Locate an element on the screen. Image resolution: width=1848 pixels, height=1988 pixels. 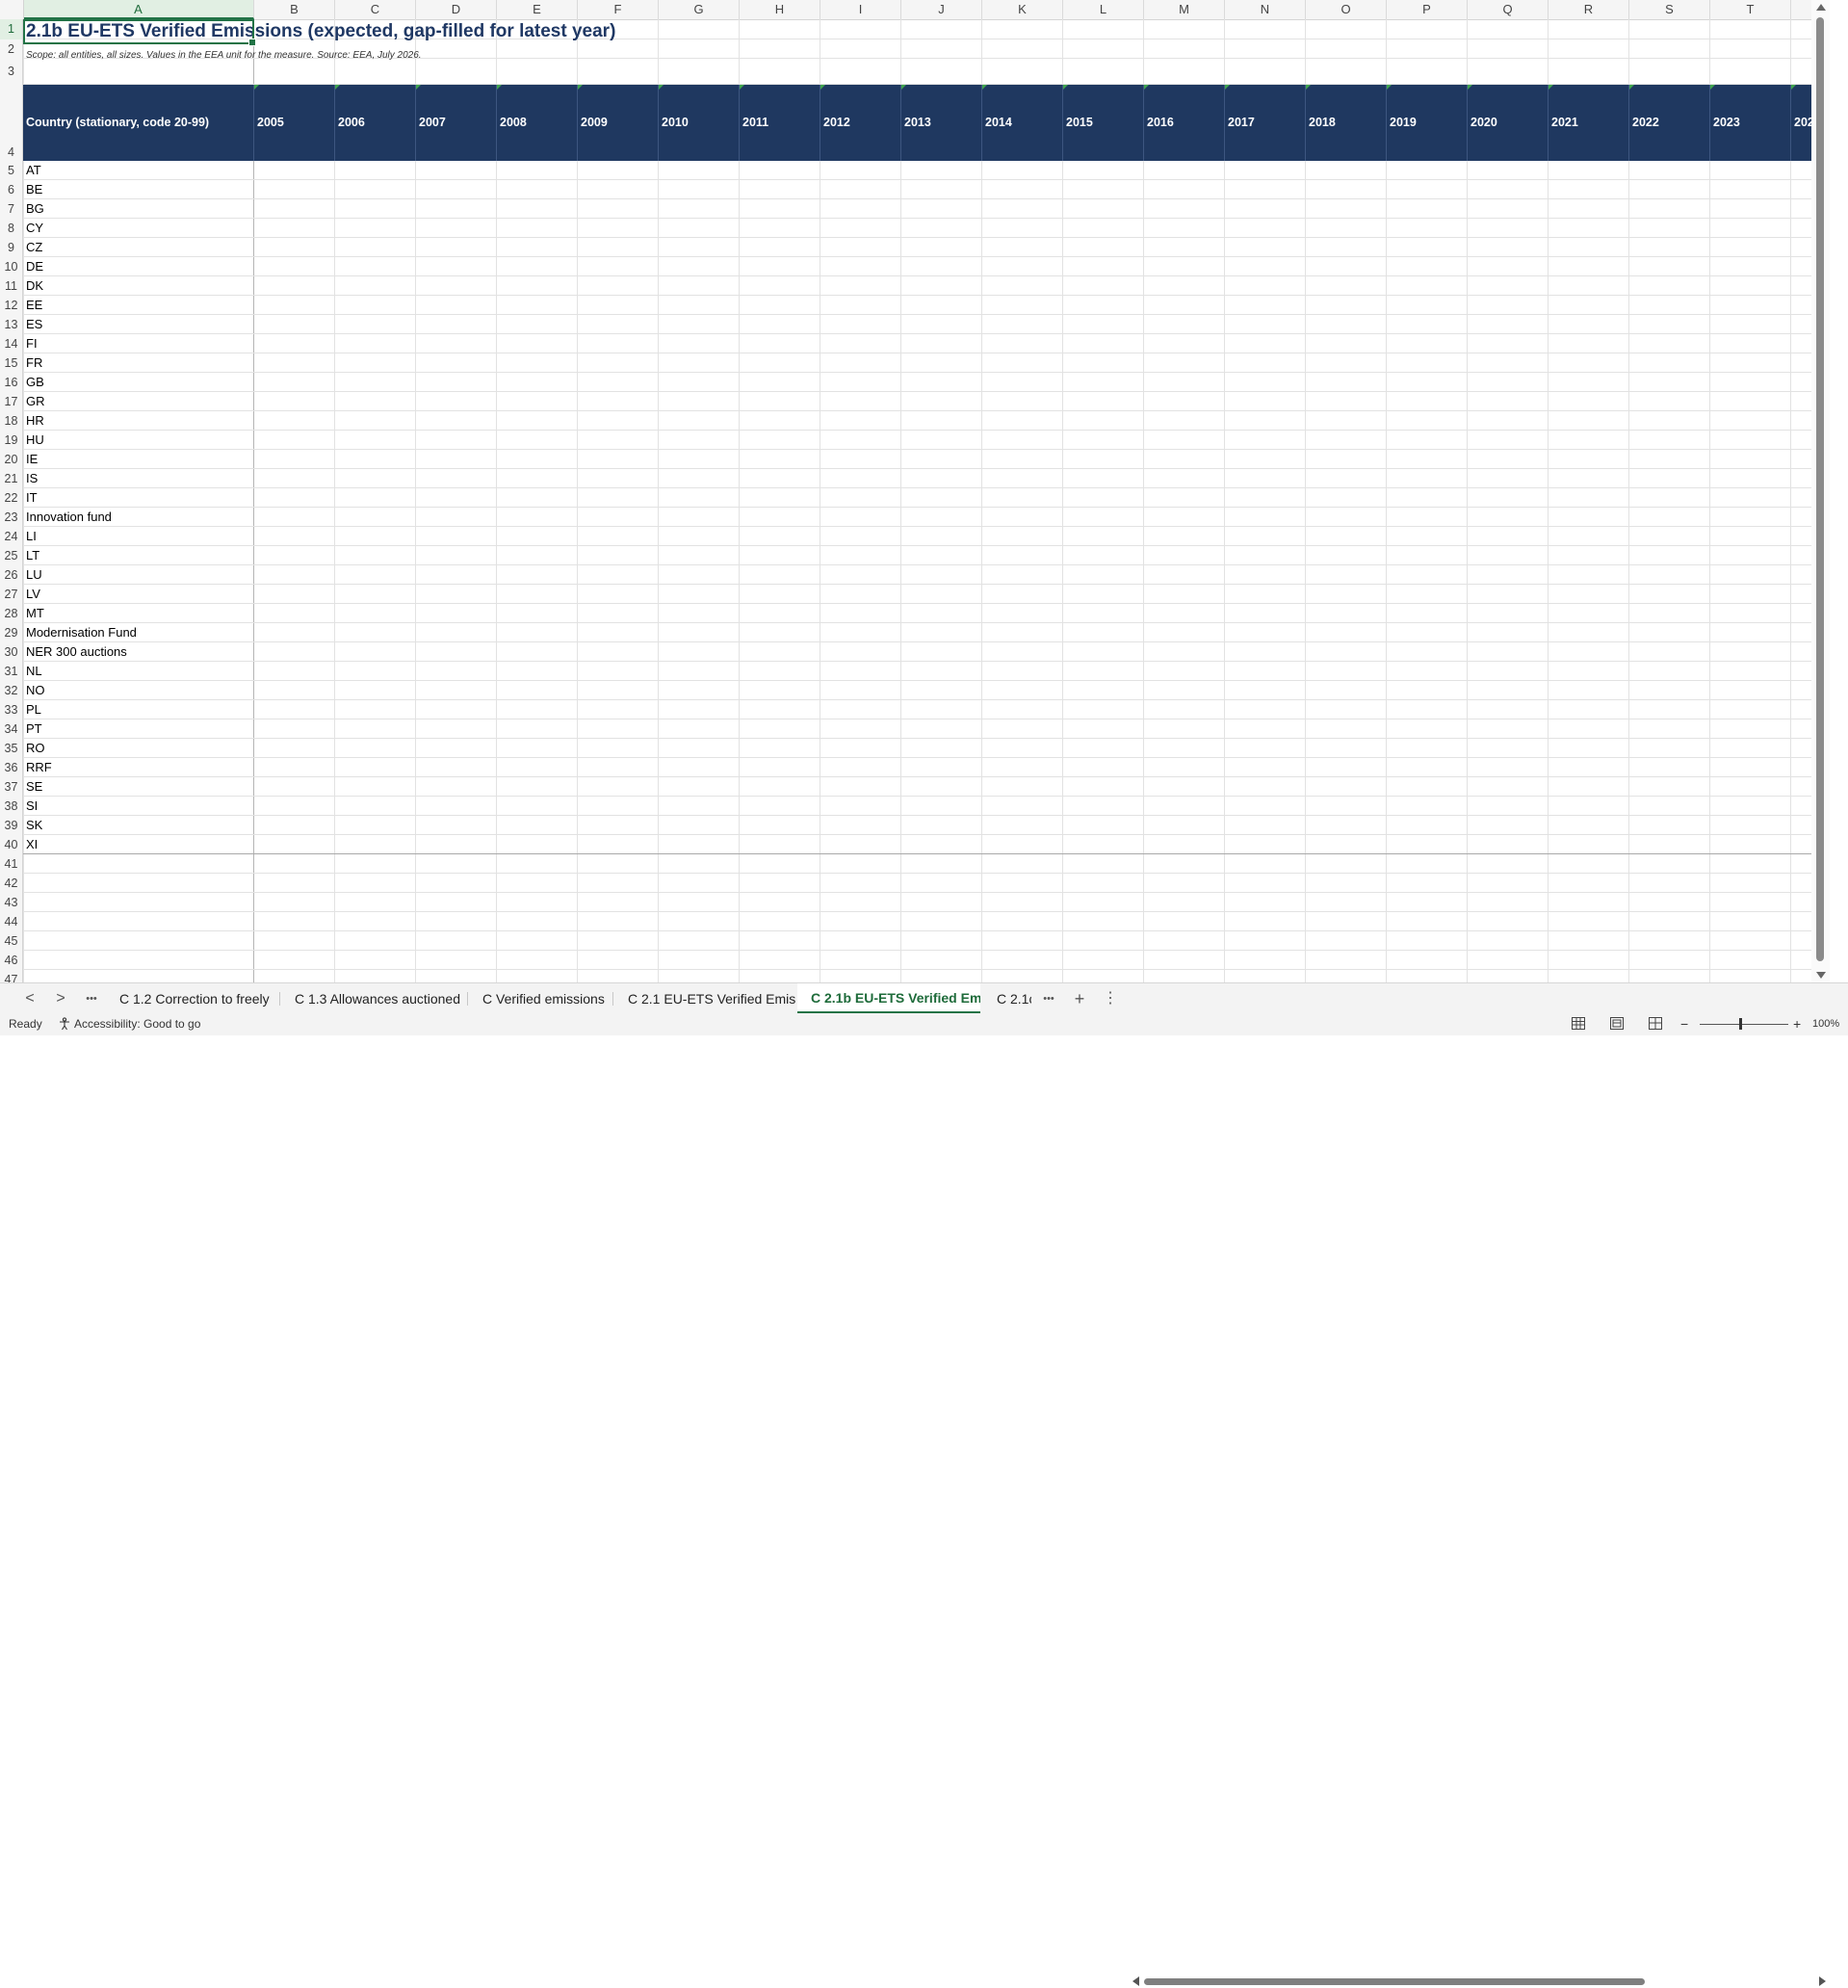
row-header-31: 31 is located at coordinates (11, 671).